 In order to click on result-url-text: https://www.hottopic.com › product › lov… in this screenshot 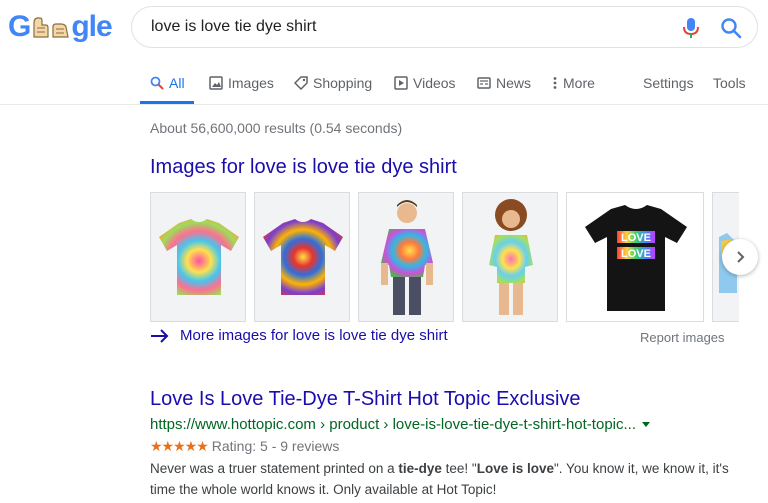, I will do `click(393, 424)`.